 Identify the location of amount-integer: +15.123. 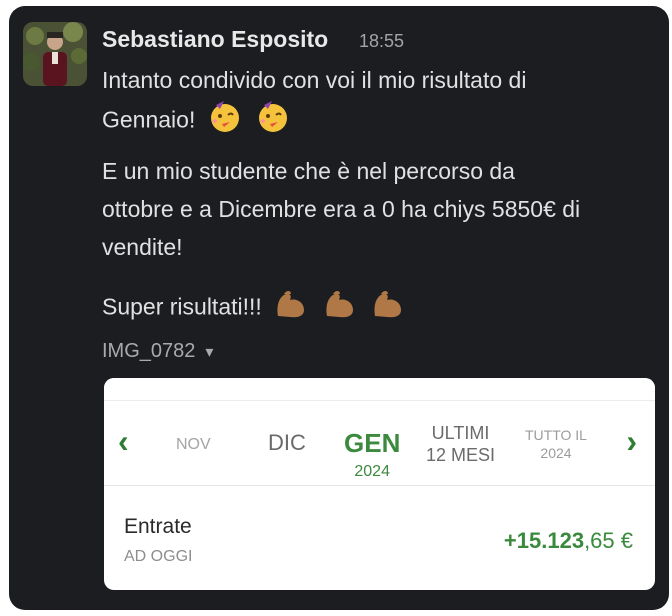
(544, 540).